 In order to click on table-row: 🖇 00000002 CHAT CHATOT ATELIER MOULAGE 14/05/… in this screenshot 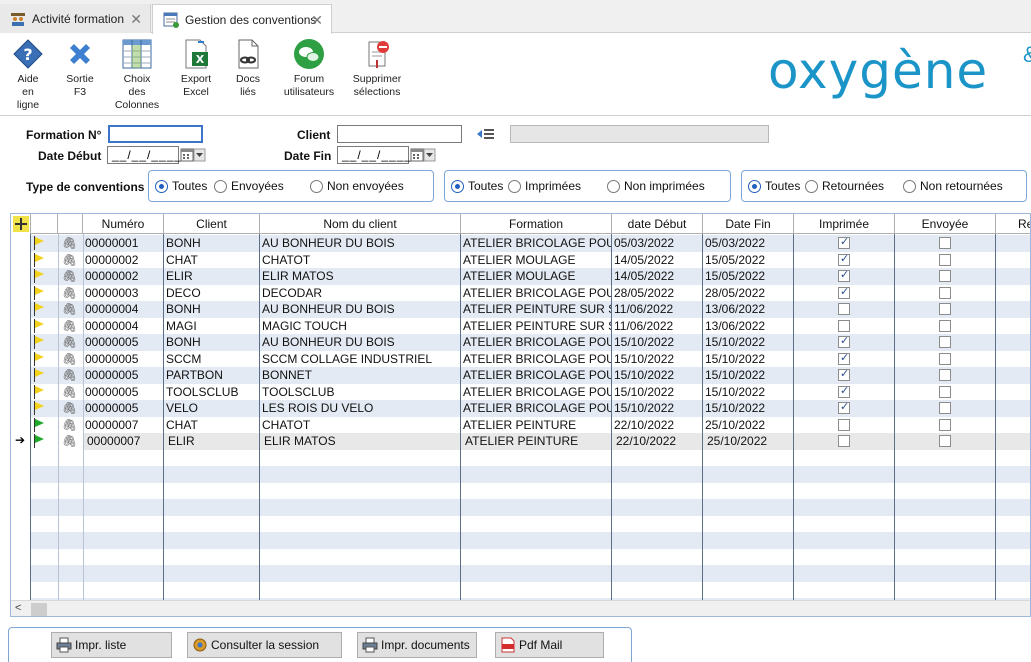, I will do `click(520, 259)`.